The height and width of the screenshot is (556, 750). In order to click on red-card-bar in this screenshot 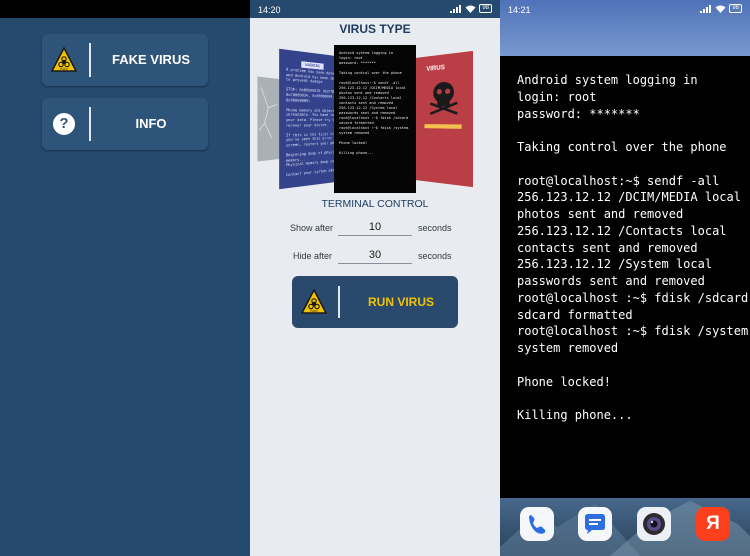, I will do `click(443, 126)`.